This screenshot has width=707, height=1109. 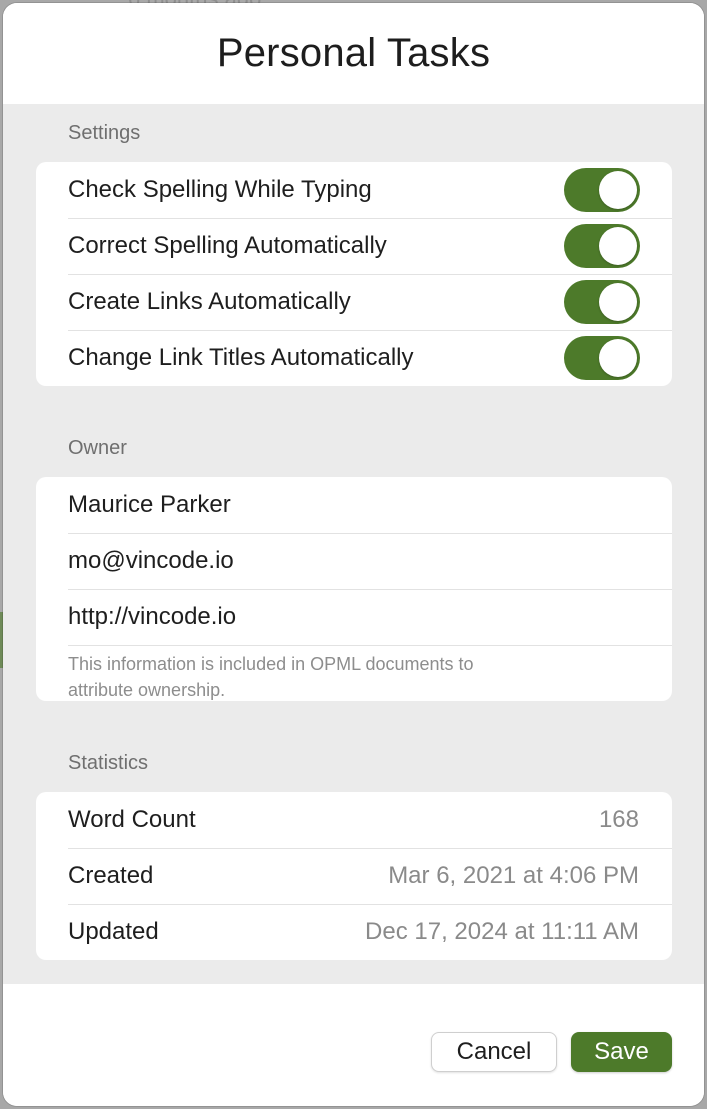 What do you see at coordinates (113, 931) in the screenshot?
I see `stat-label: Updated` at bounding box center [113, 931].